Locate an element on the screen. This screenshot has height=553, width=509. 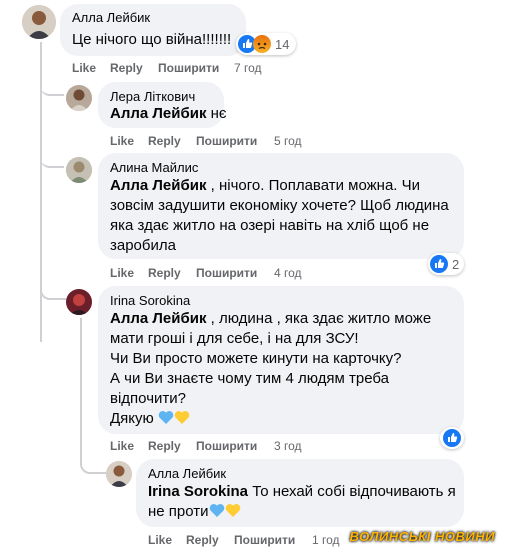
comment-author: Алина Майлис is located at coordinates (154, 167).